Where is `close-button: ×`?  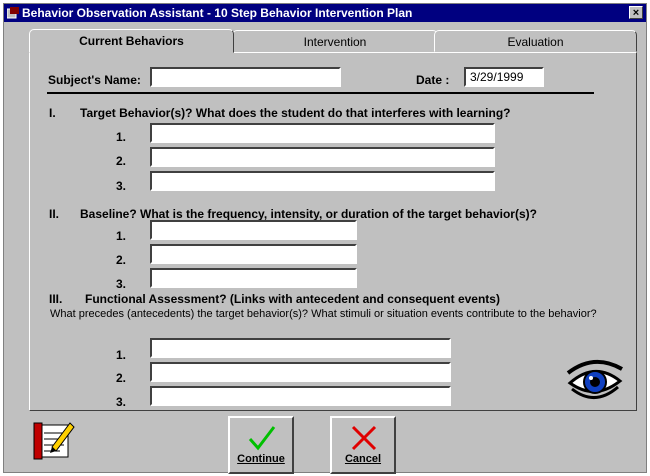
close-button: × is located at coordinates (636, 12).